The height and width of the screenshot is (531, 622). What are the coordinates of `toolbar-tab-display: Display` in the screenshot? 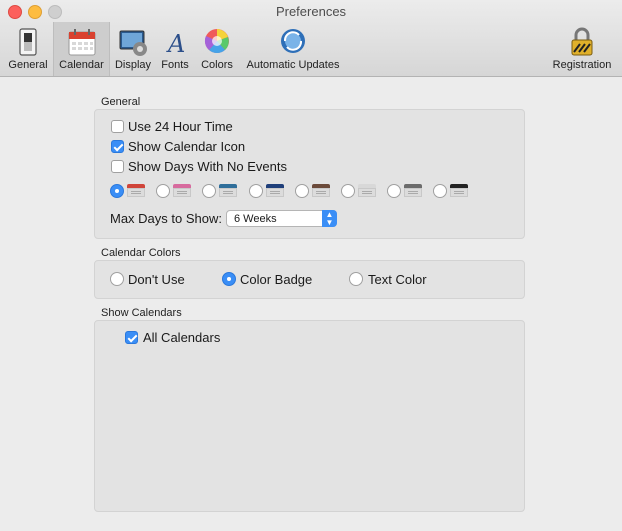 It's located at (133, 49).